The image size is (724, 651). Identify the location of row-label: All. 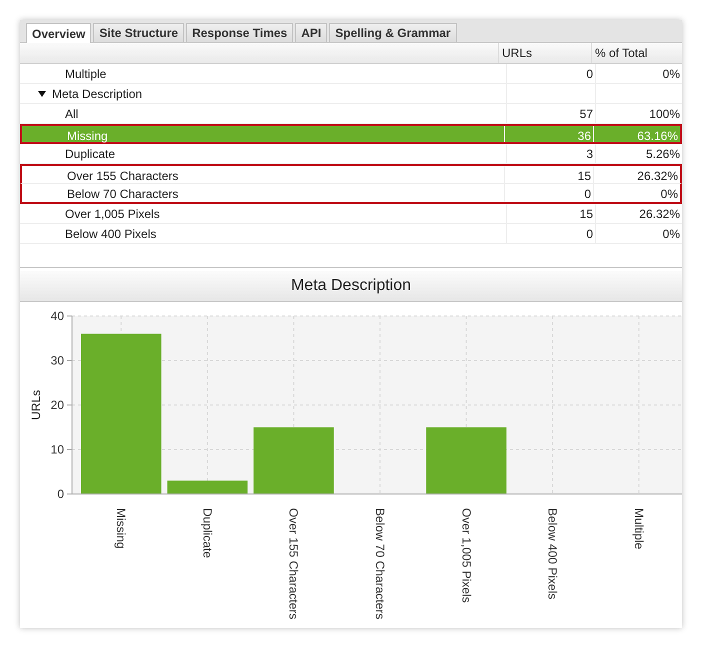
(71, 114).